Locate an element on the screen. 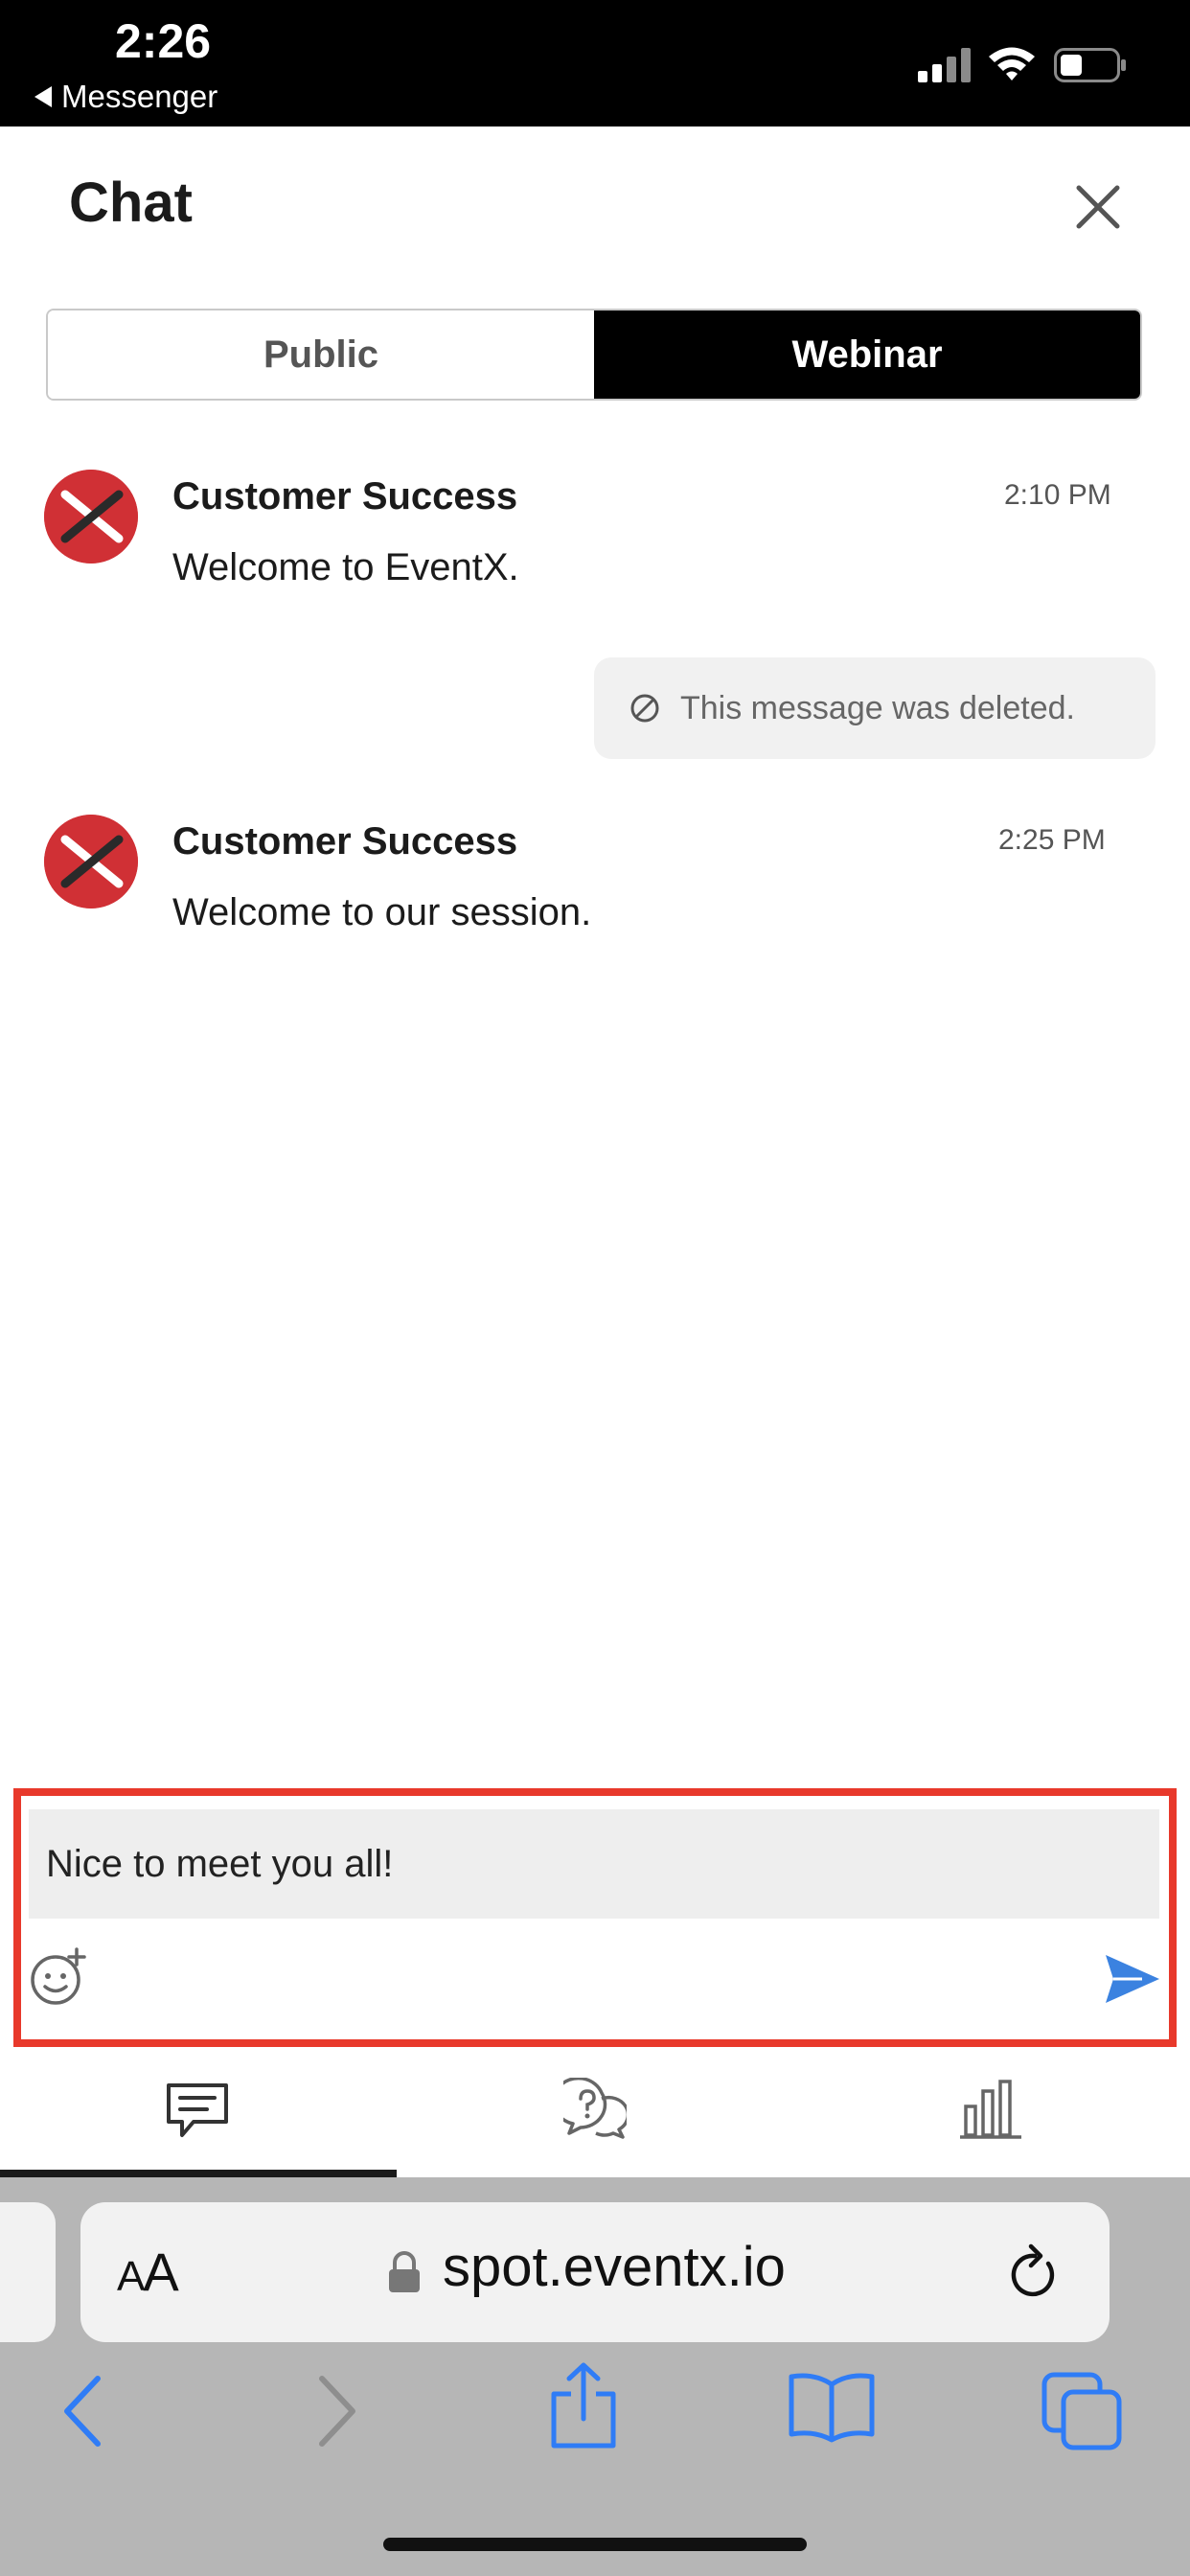 Image resolution: width=1190 pixels, height=2576 pixels. status-time: 2:26 is located at coordinates (163, 41).